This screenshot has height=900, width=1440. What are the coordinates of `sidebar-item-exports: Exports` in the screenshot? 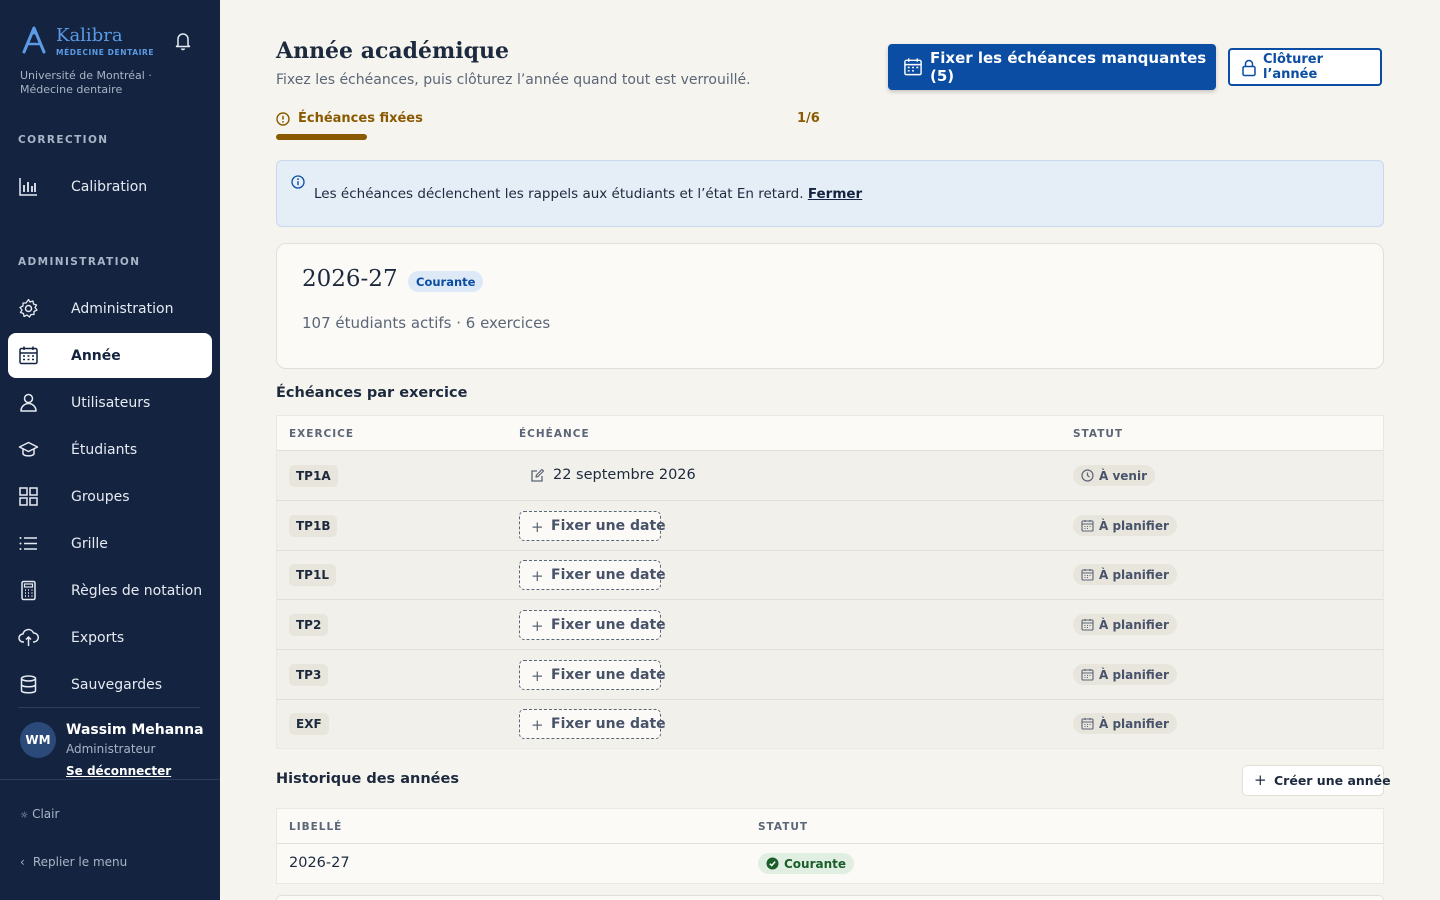 It's located at (110, 637).